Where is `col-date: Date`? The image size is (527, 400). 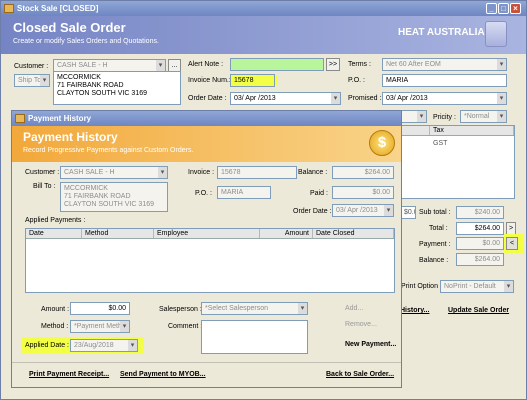 col-date: Date is located at coordinates (54, 233).